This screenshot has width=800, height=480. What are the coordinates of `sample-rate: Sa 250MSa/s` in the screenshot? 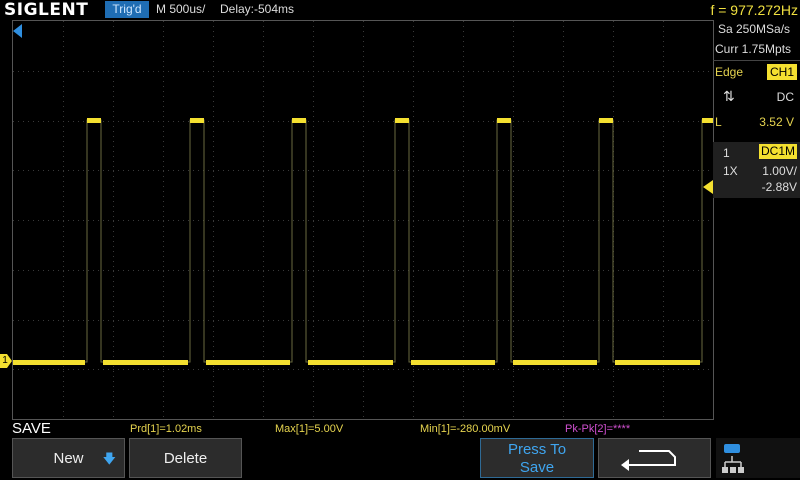 It's located at (754, 29).